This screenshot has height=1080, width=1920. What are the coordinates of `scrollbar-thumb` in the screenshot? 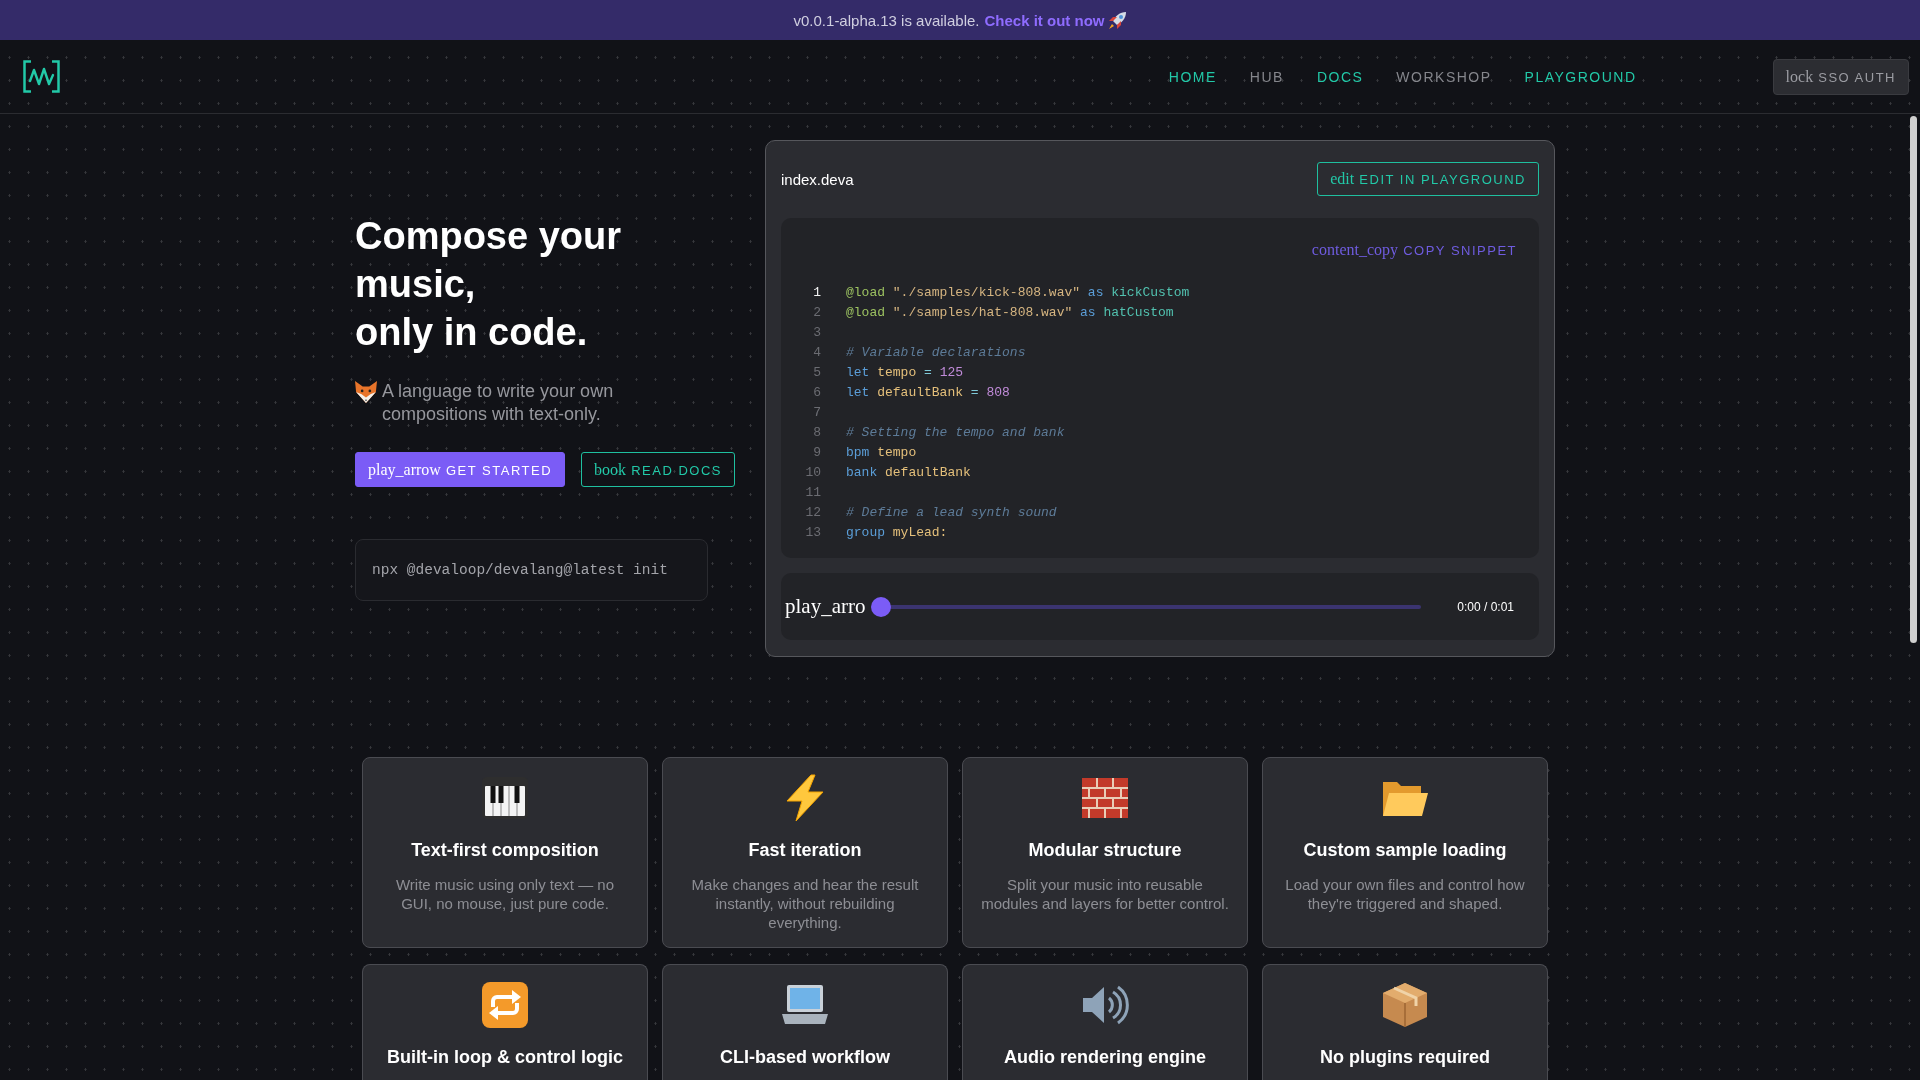 It's located at (1913, 379).